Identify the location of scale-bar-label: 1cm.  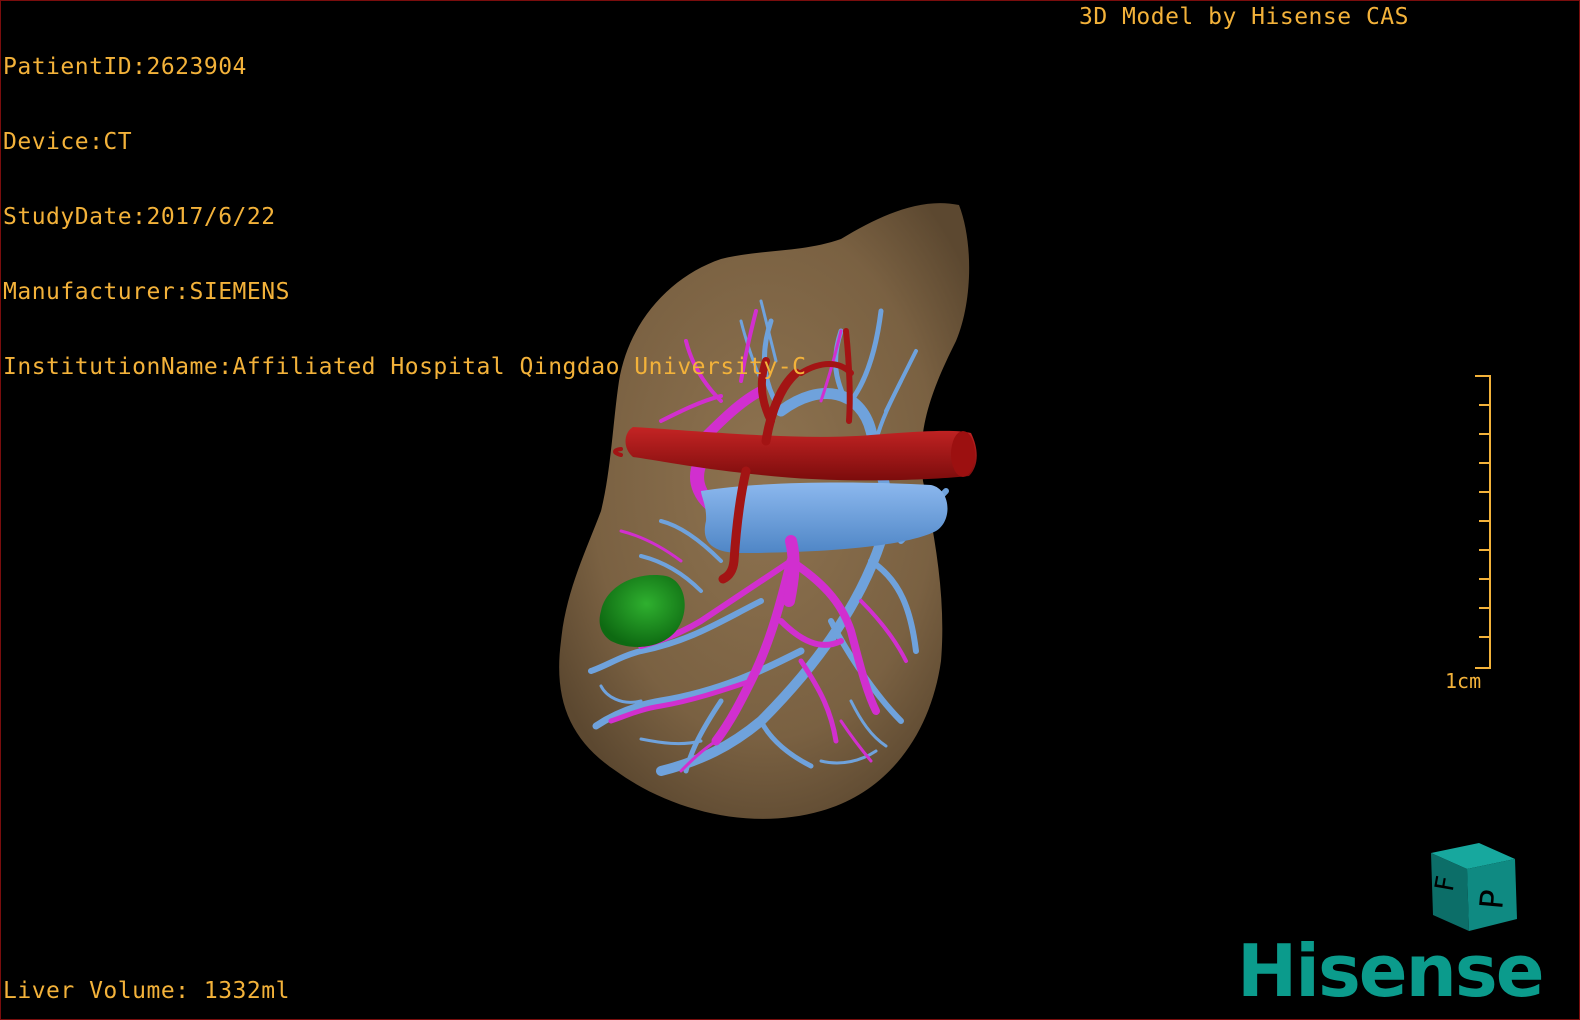
(1463, 681).